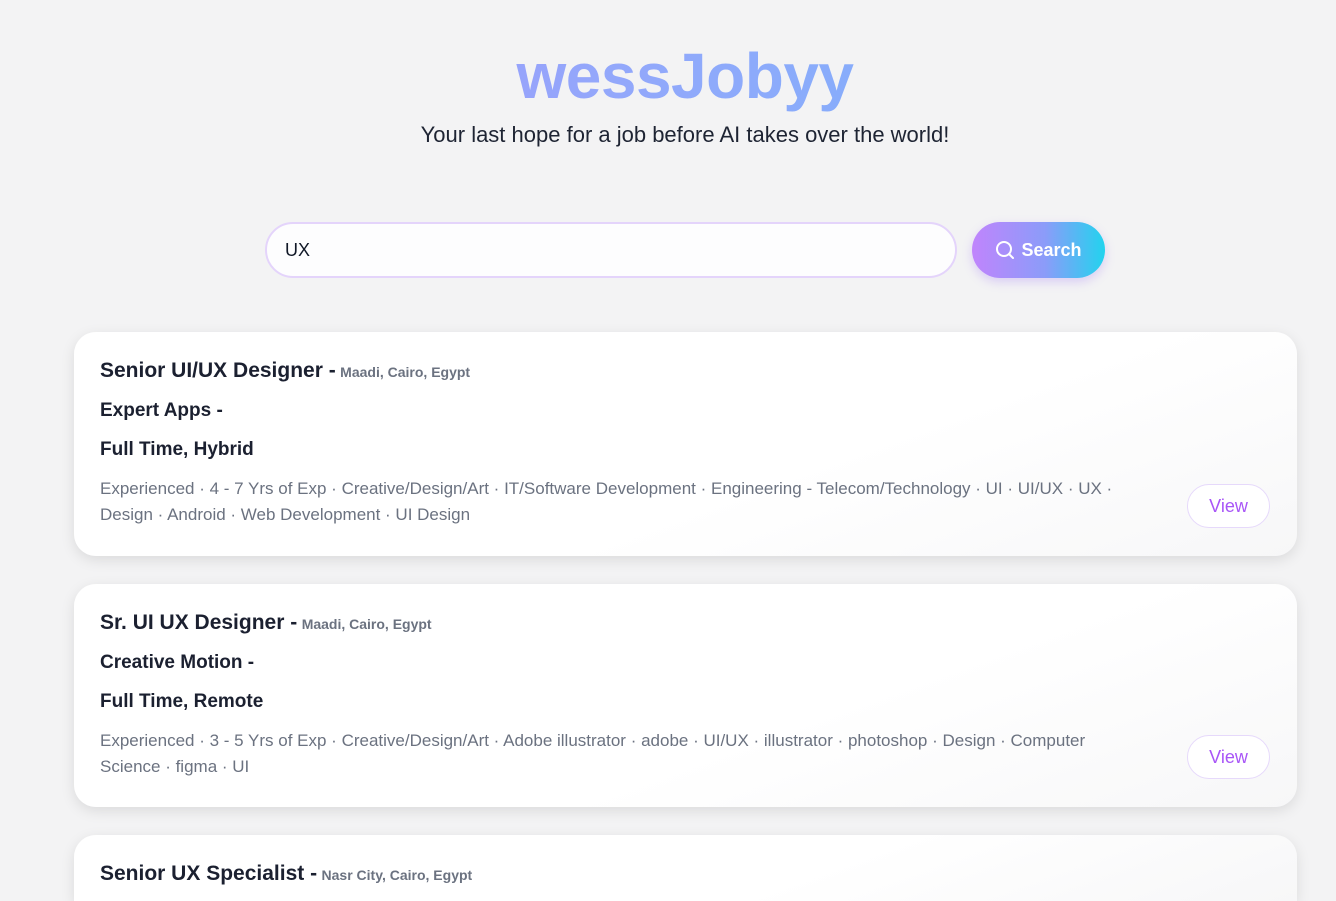  I want to click on job-title-row: Sr. UI UX Designer - Maadi, Cairo, Egypt, so click(266, 623).